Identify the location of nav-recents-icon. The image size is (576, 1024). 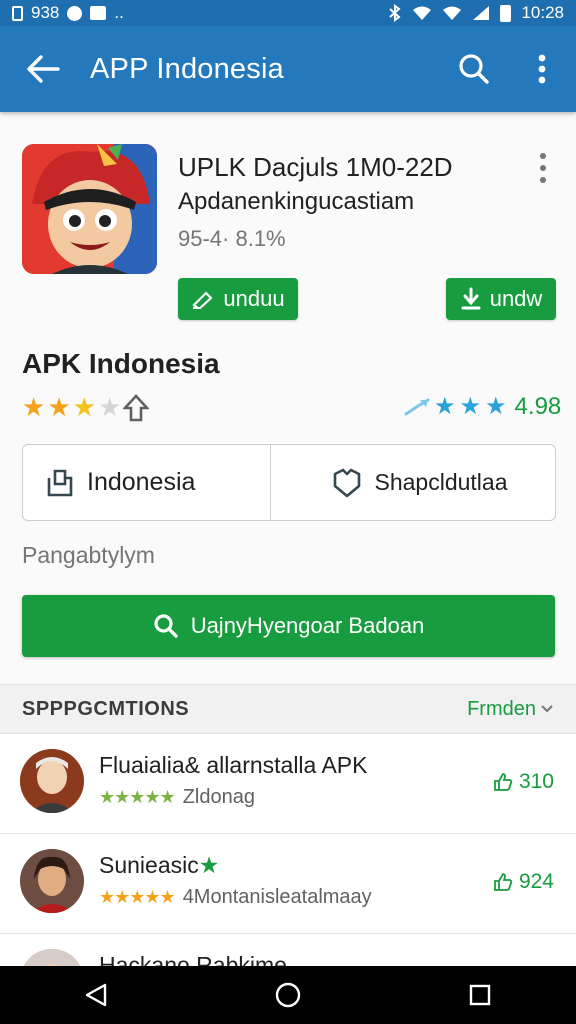
(480, 995).